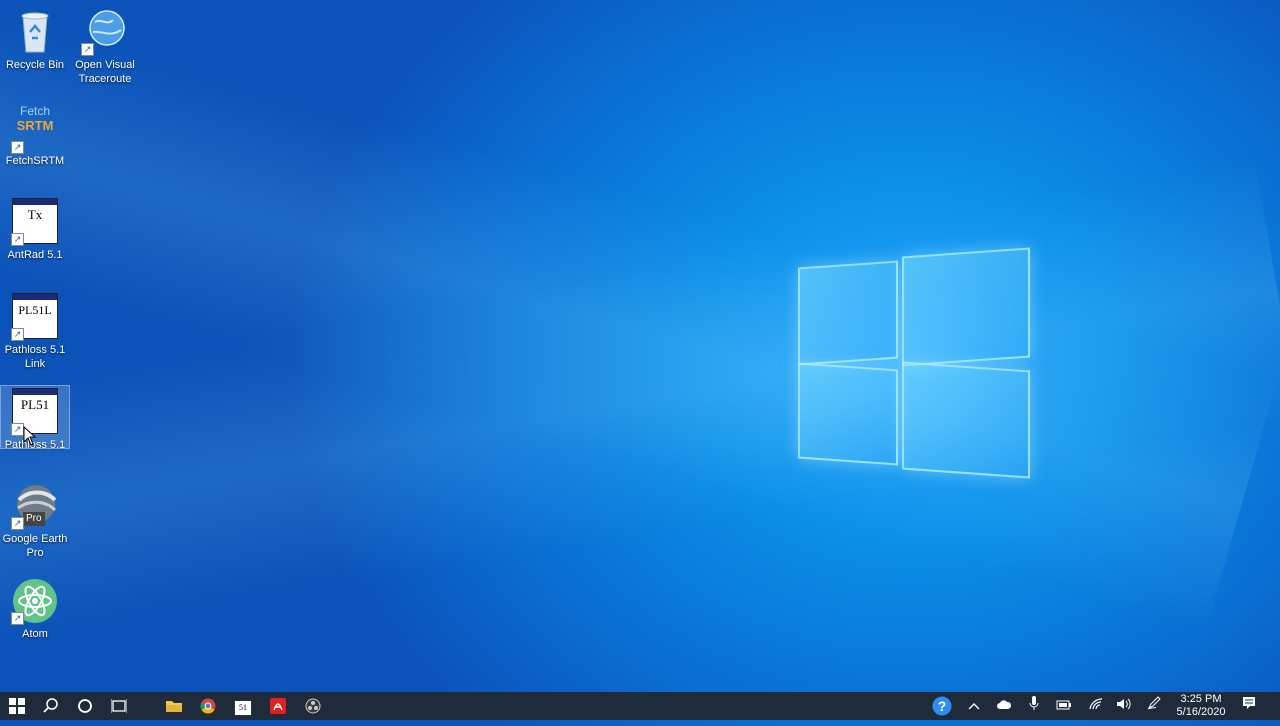 The width and height of the screenshot is (1280, 726). What do you see at coordinates (35, 404) in the screenshot?
I see `pathloss-art: PL51` at bounding box center [35, 404].